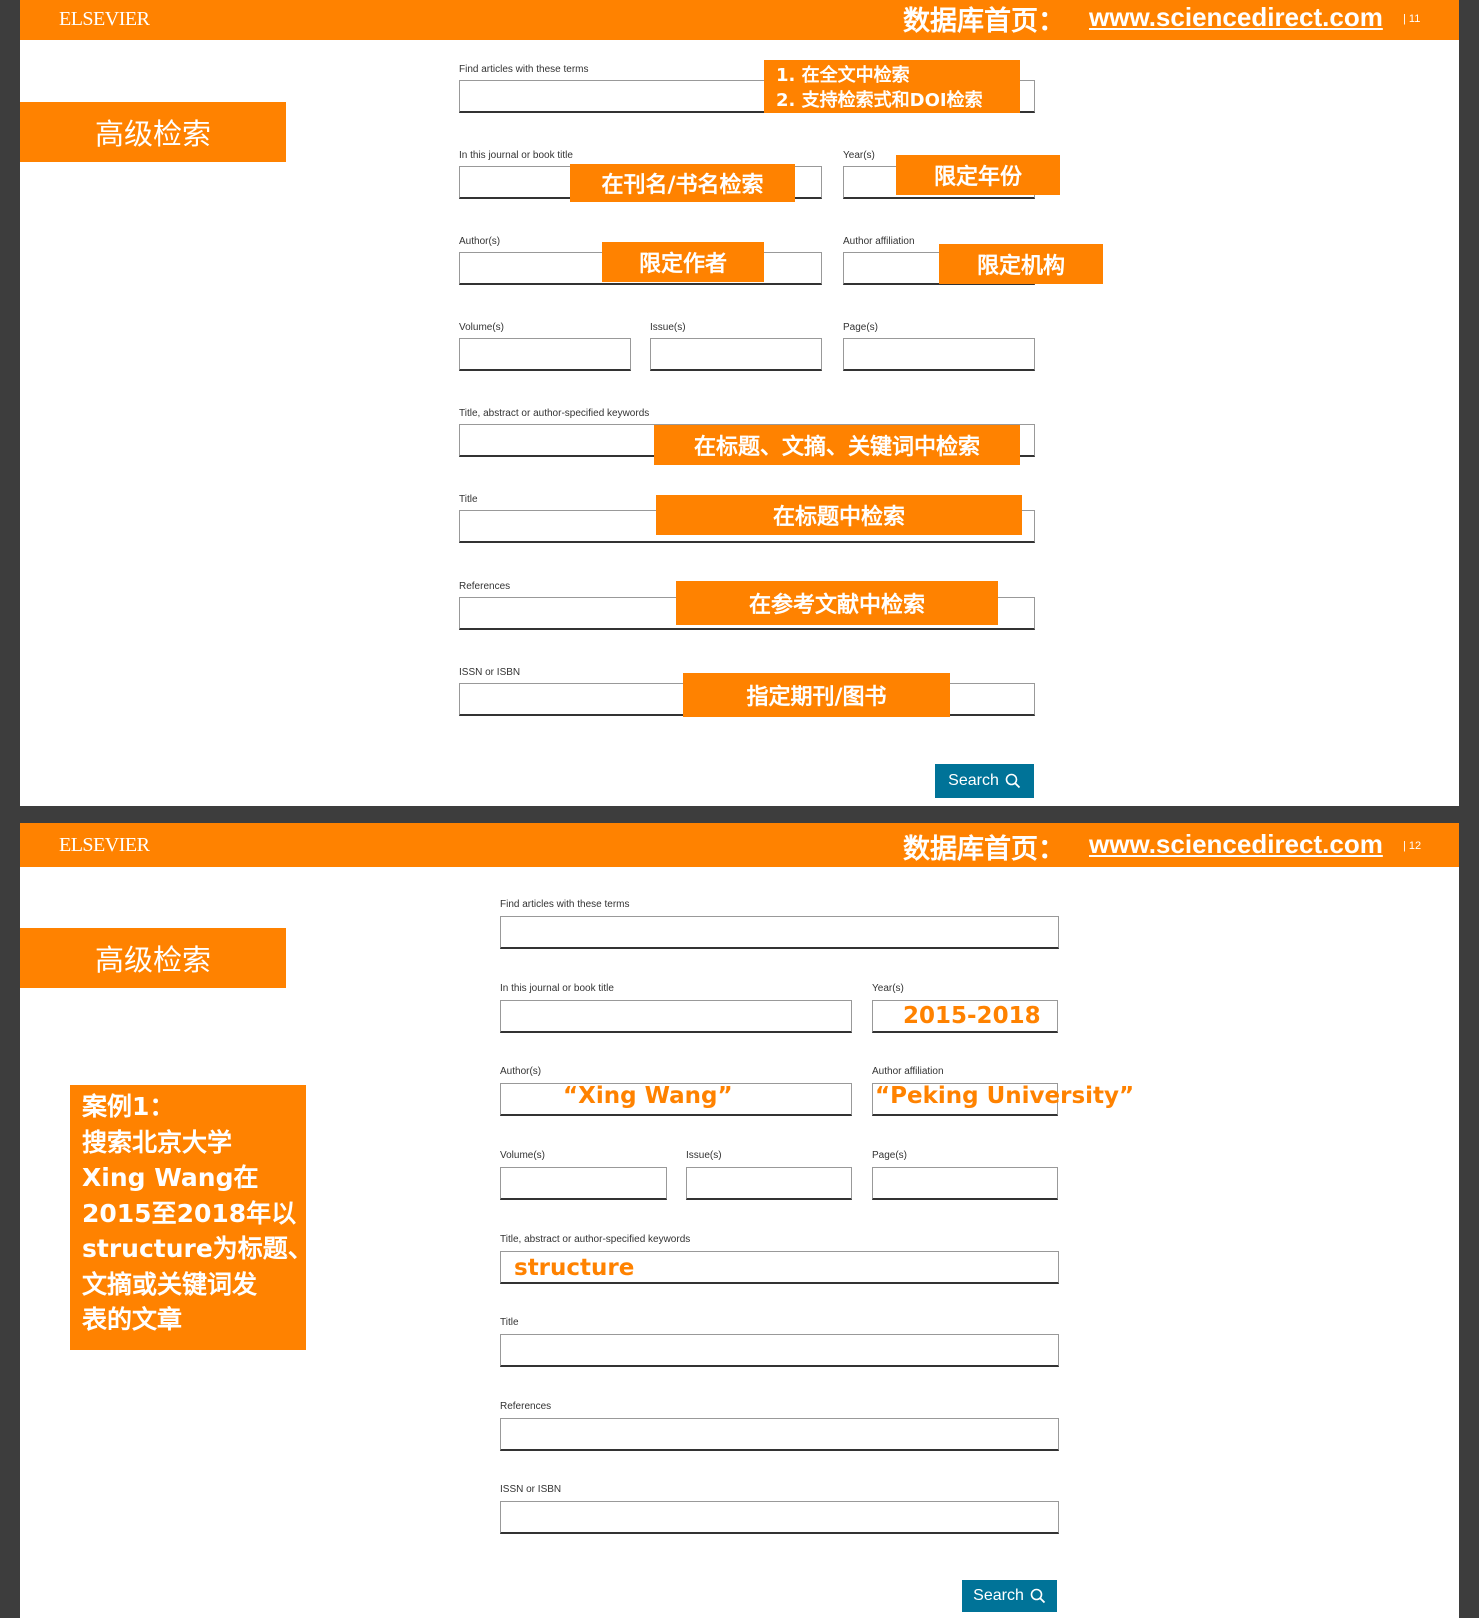  I want to click on case-line: 文摘或关键词发, so click(170, 1284).